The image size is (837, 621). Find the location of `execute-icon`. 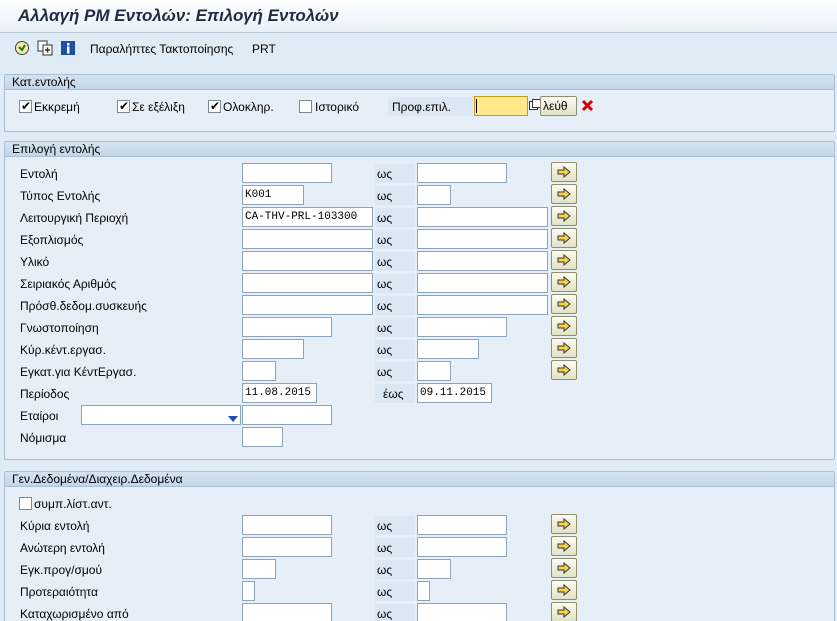

execute-icon is located at coordinates (22, 48).